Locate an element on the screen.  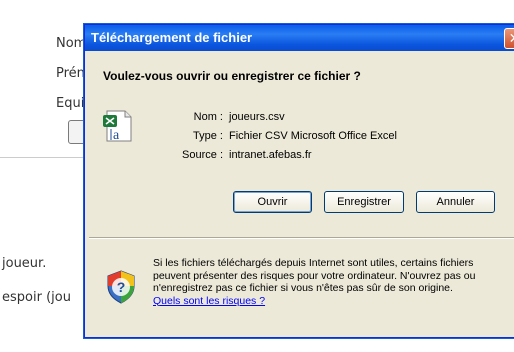
excel-csv-icon: a is located at coordinates (119, 126).